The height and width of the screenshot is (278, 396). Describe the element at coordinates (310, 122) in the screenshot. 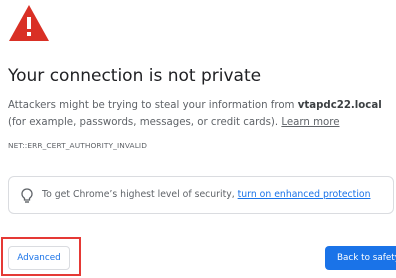

I see `learn-more-link: Learn more` at that location.